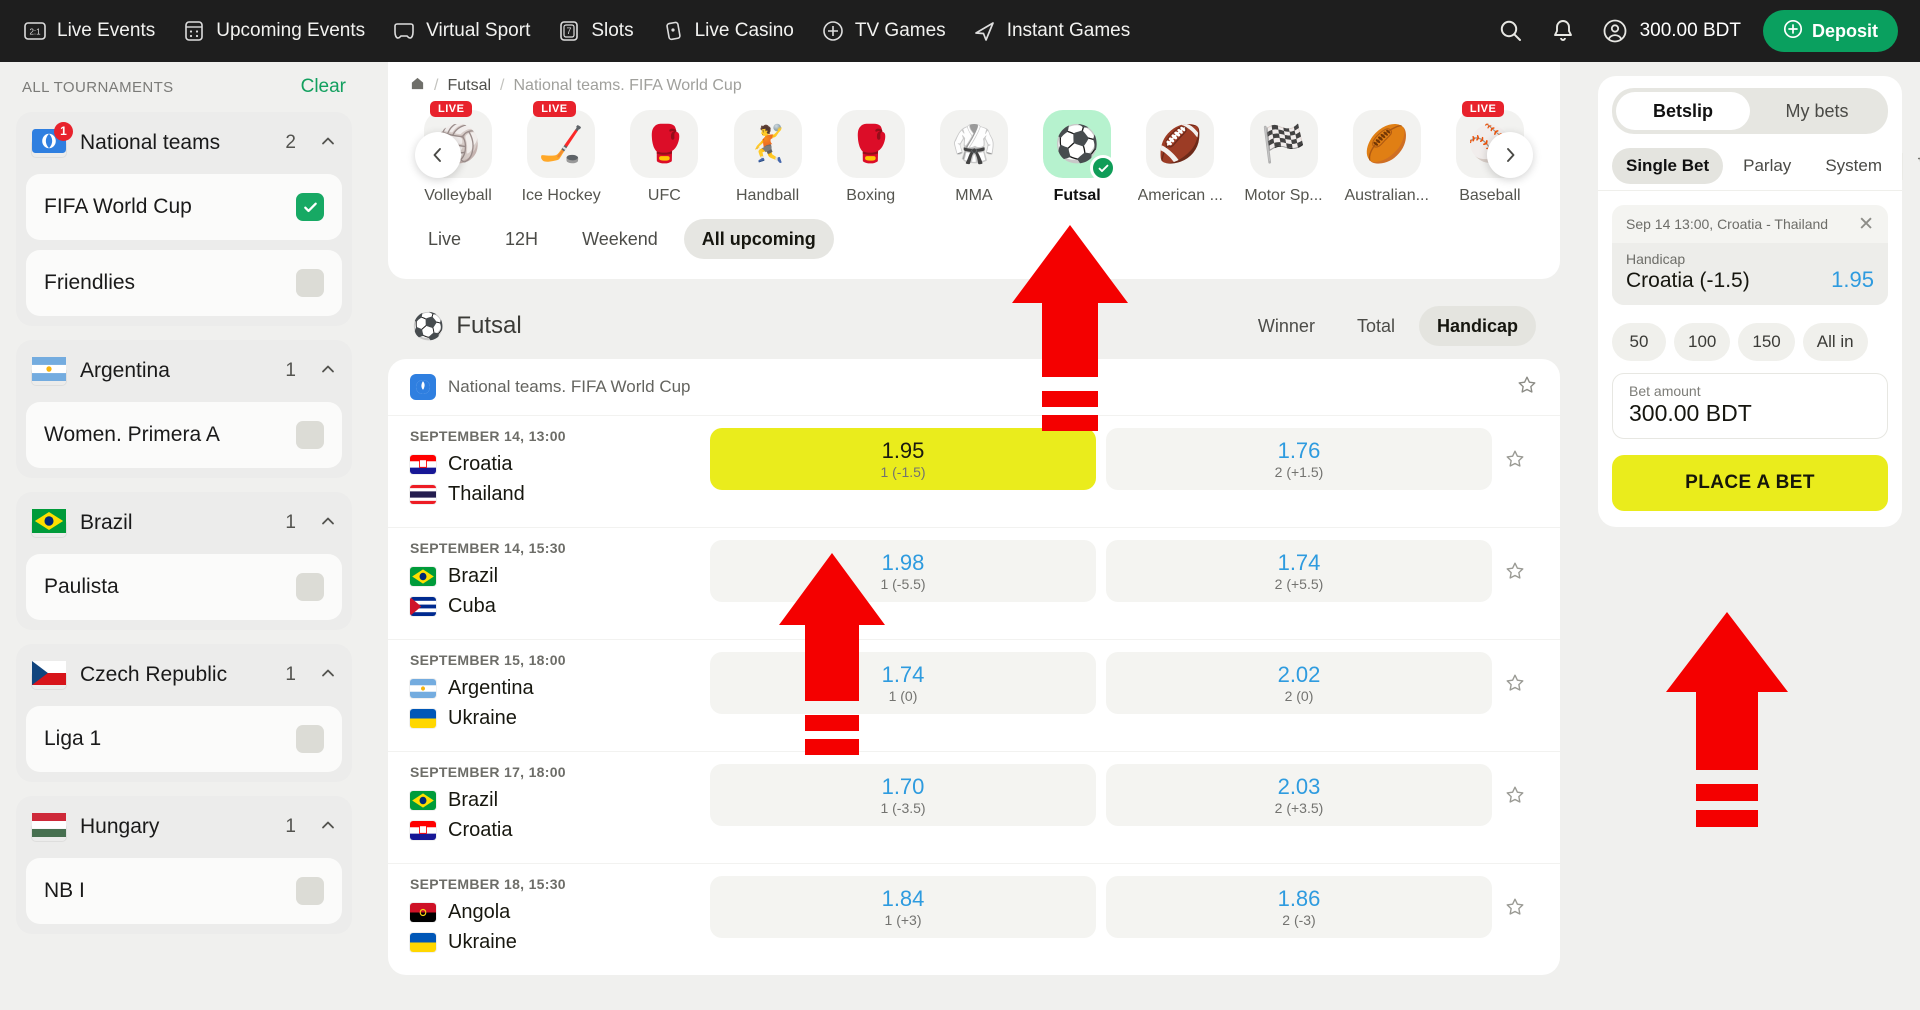 The image size is (1920, 1010). What do you see at coordinates (1286, 326) in the screenshot?
I see `market-tab-winner: Winner` at bounding box center [1286, 326].